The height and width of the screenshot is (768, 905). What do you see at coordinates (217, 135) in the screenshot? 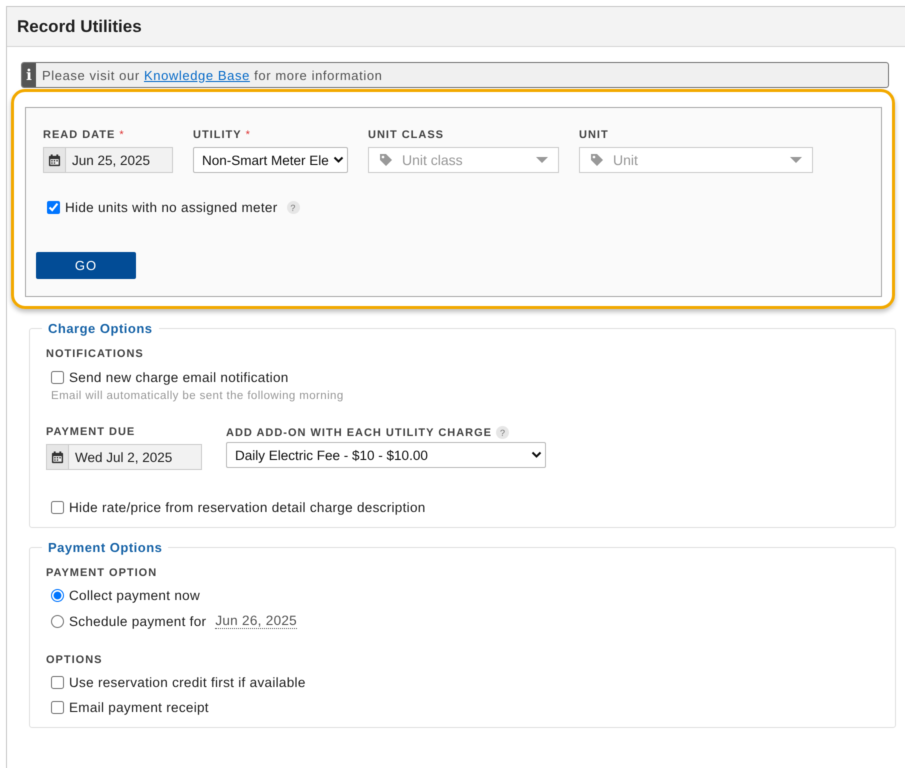
I see `field-label: UTILITY` at bounding box center [217, 135].